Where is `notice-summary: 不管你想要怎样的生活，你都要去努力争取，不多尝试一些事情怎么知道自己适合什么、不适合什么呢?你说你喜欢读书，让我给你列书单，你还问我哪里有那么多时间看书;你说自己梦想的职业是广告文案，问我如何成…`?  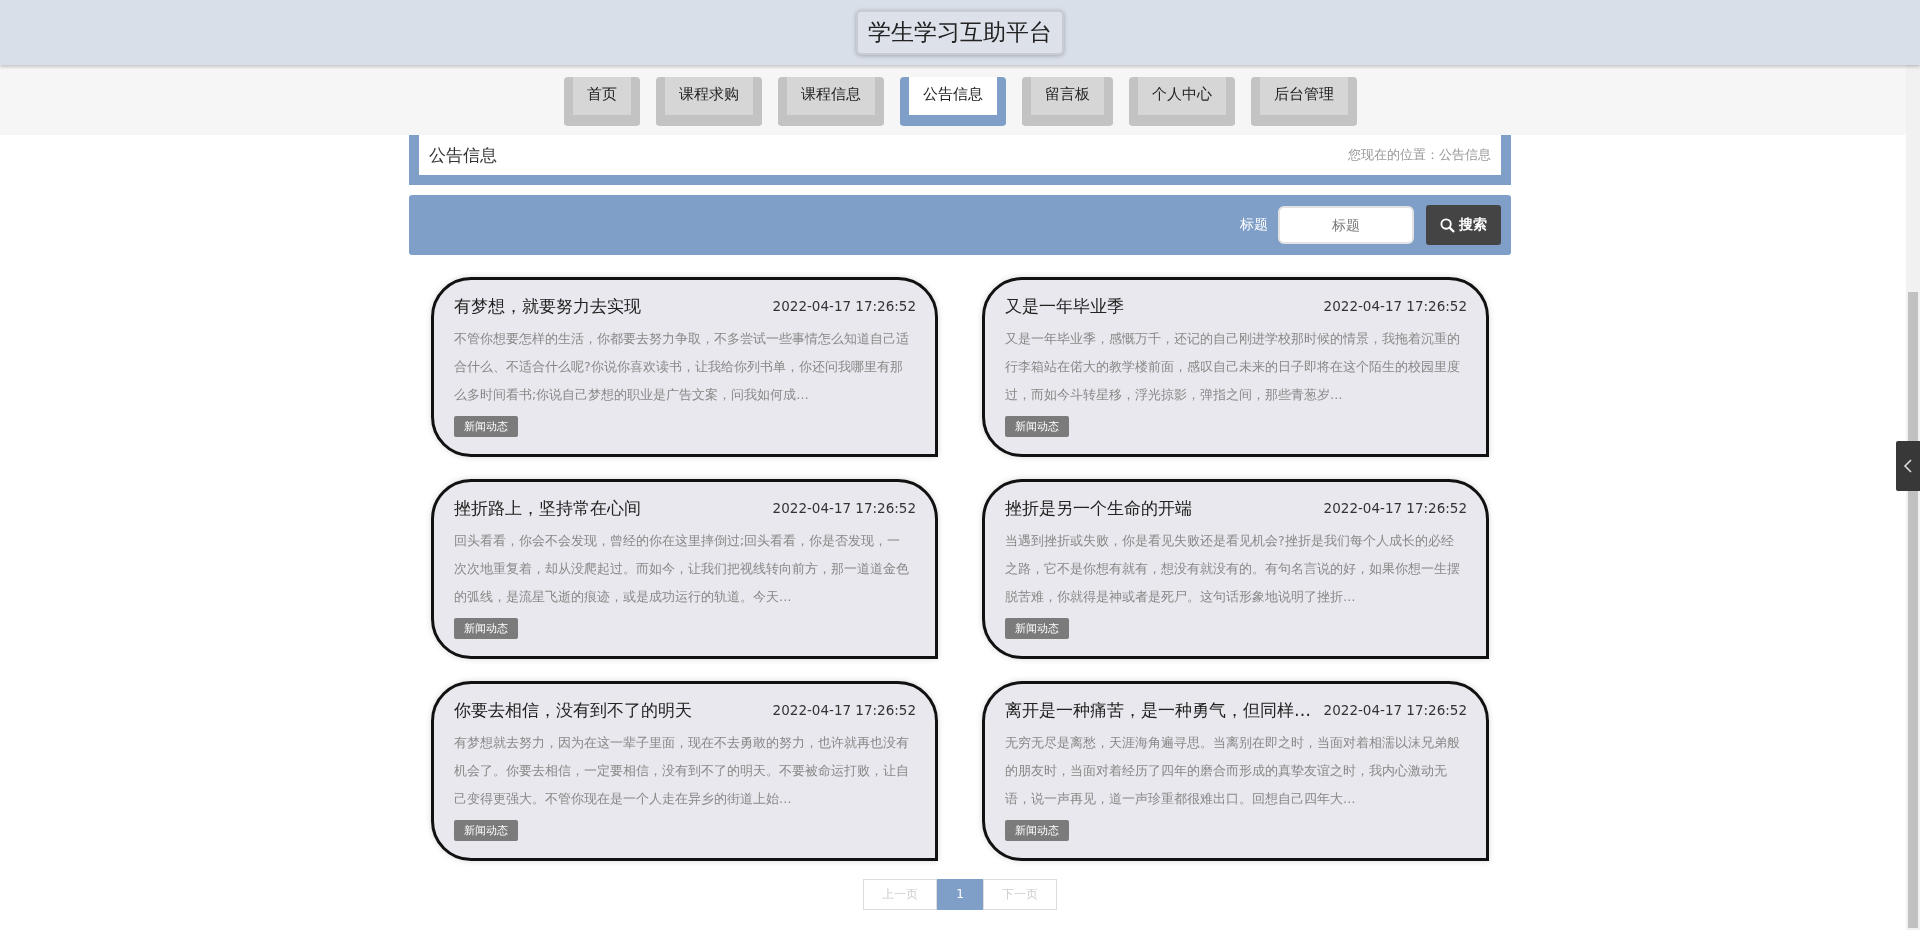
notice-summary: 不管你想要怎样的生活，你都要去努力争取，不多尝试一些事情怎么知道自己适合什么、不适合什么呢?你说你喜欢读书，让我给你列书单，你还问我哪里有那么多时间看书;你说自己梦想的职业是广告文案，问我如何成… is located at coordinates (682, 367).